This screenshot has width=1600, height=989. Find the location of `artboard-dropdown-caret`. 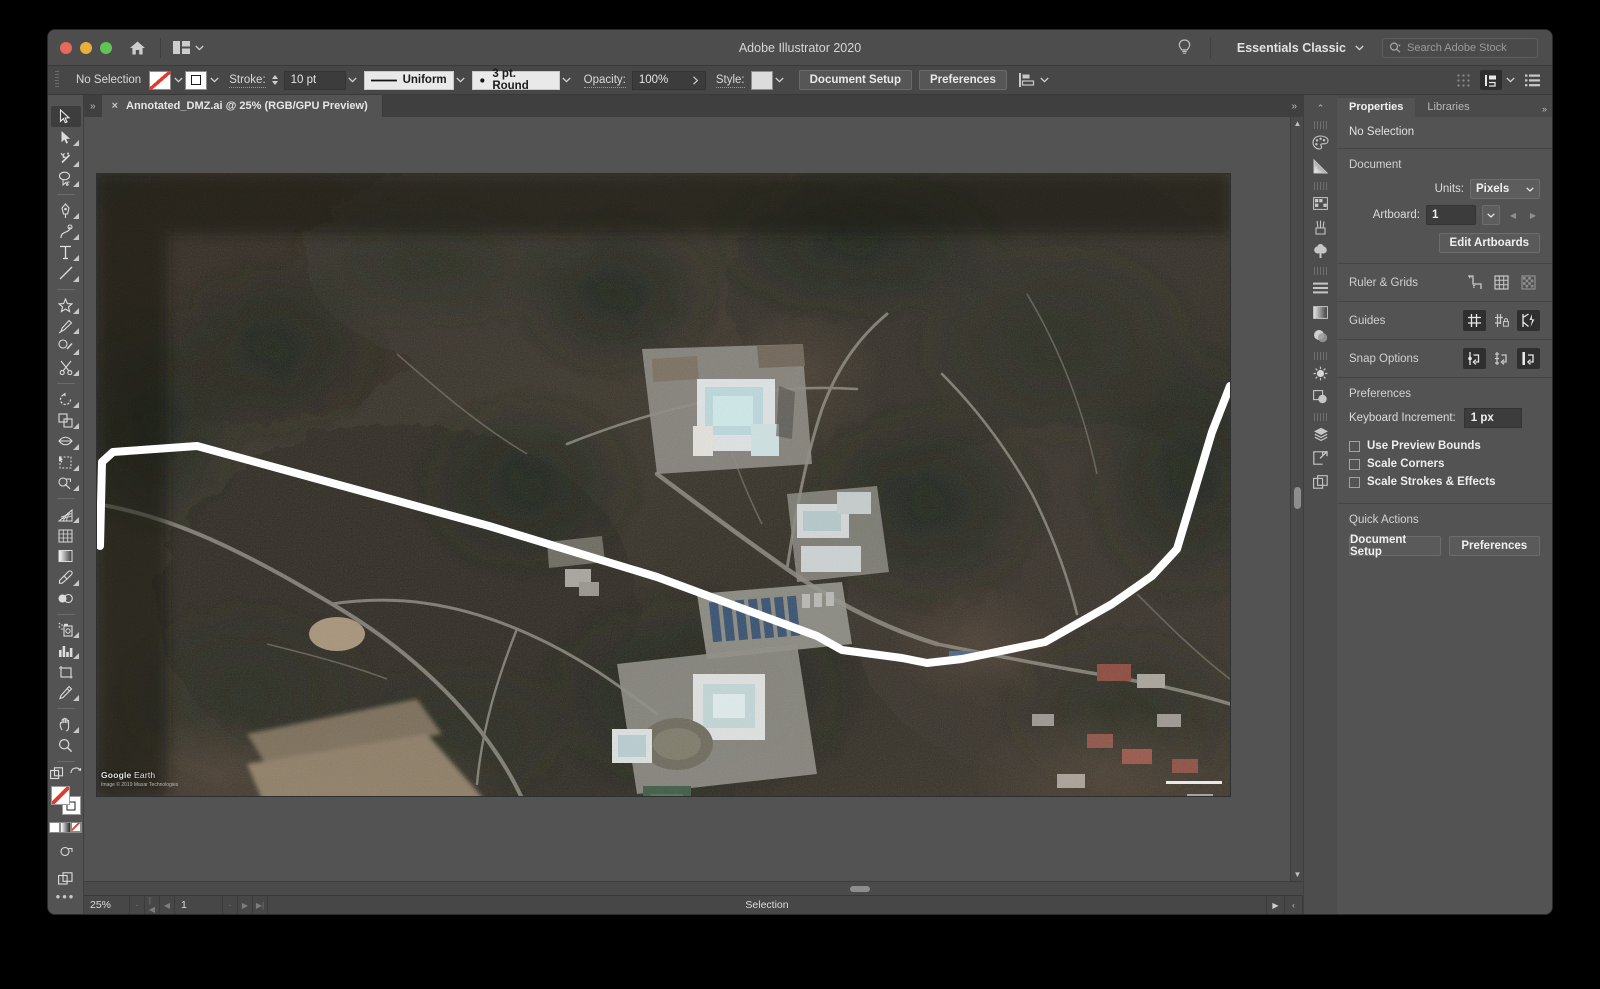

artboard-dropdown-caret is located at coordinates (230, 904).